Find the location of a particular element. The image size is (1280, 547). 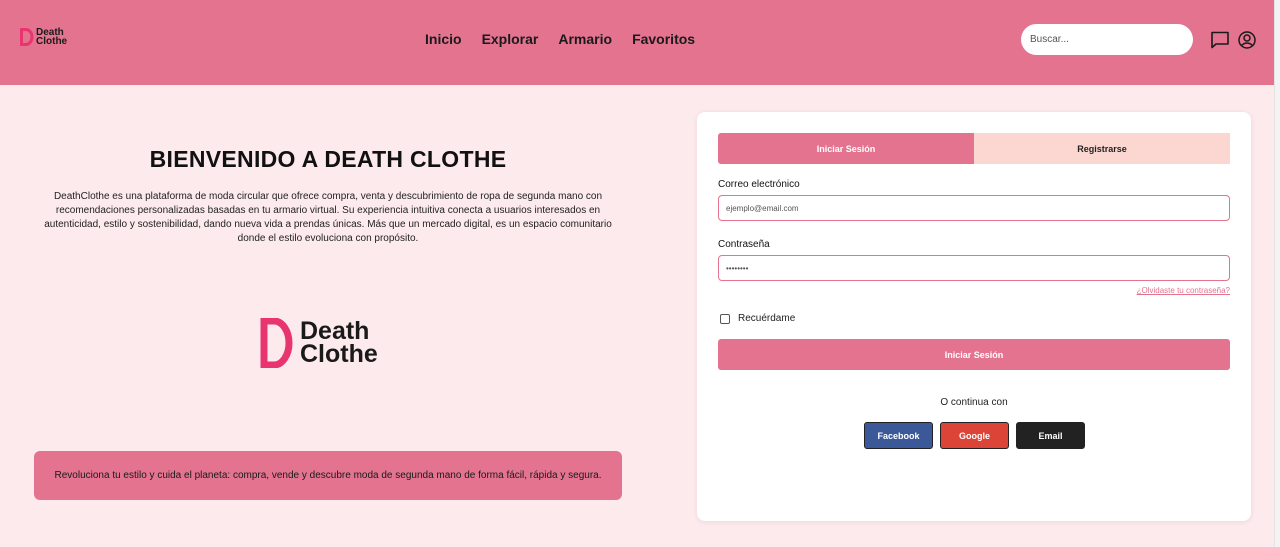

tab-login: Iniciar Sesión is located at coordinates (846, 148).